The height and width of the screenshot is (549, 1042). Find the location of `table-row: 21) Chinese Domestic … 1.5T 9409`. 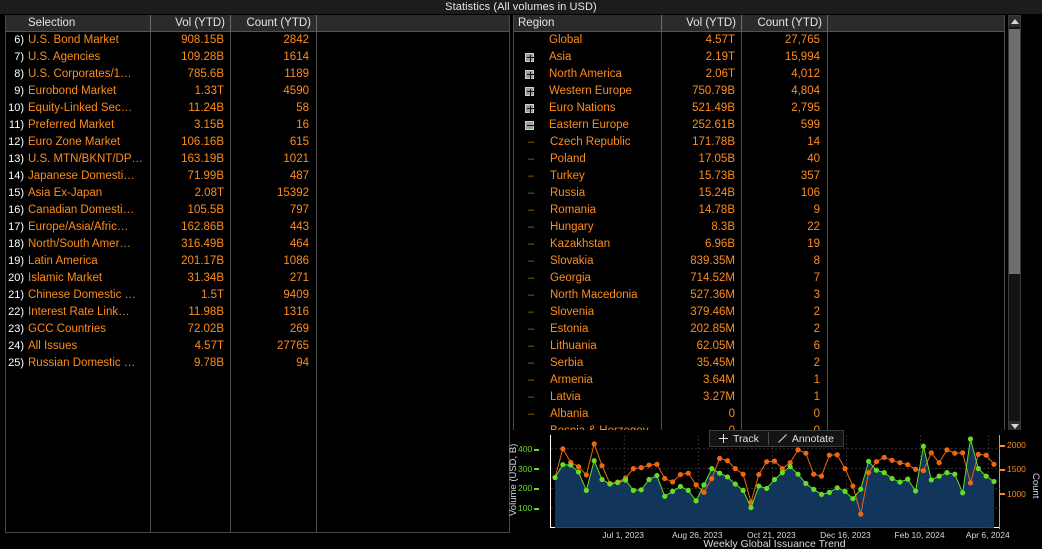

table-row: 21) Chinese Domestic … 1.5T 9409 is located at coordinates (257, 295).